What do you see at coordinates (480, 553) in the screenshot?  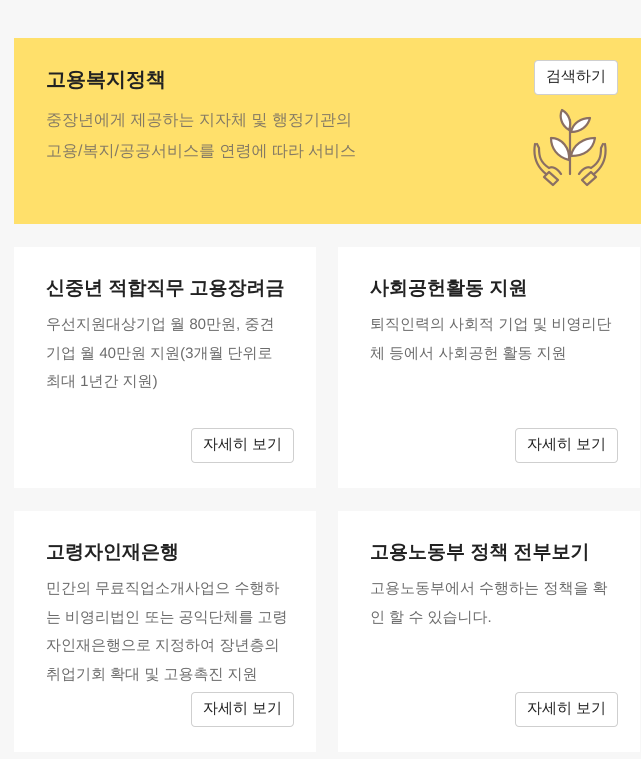 I see `card-title: 고용노동부 정책 전부보기` at bounding box center [480, 553].